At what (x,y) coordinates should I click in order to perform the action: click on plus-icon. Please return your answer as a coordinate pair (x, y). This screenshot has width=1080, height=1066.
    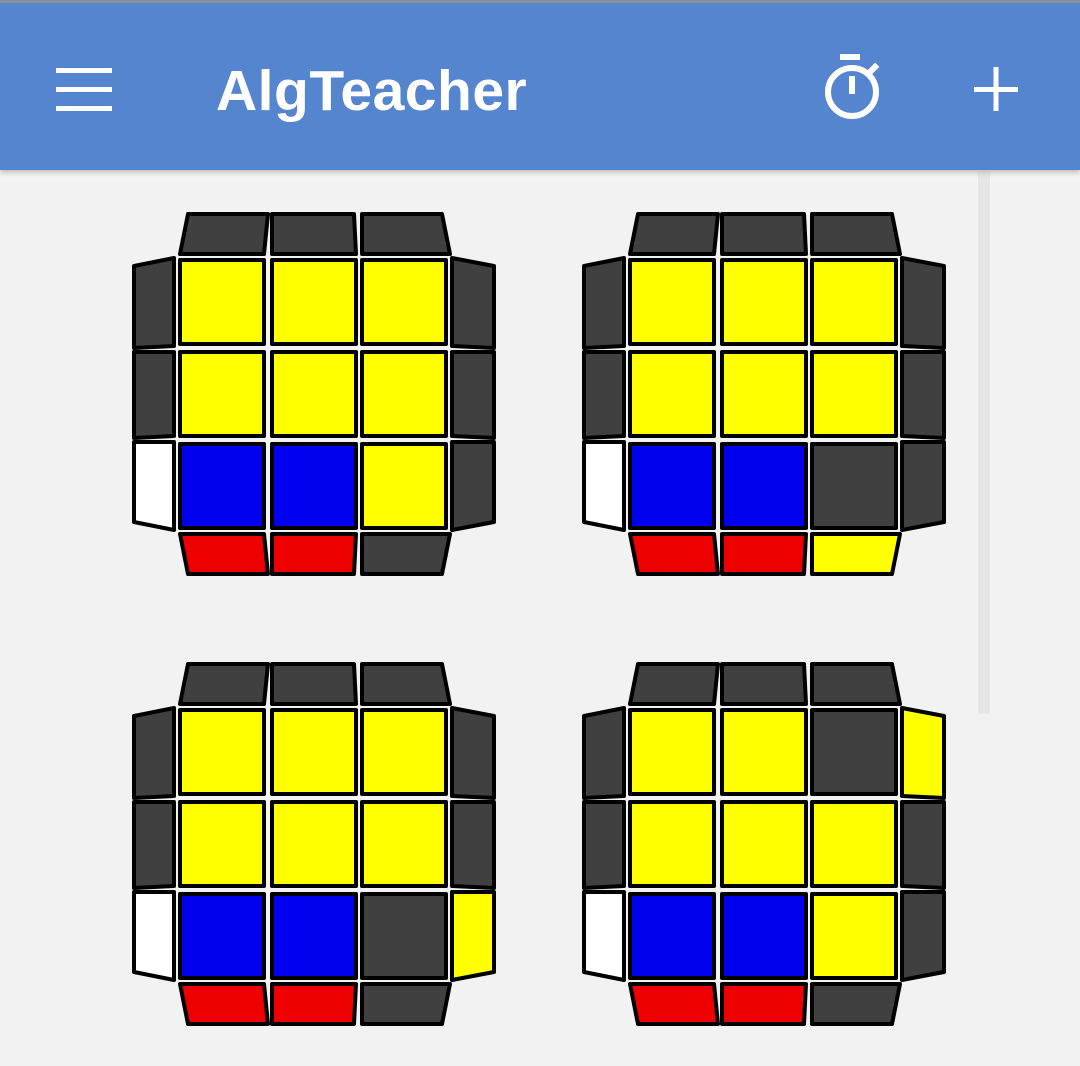
    Looking at the image, I should click on (996, 89).